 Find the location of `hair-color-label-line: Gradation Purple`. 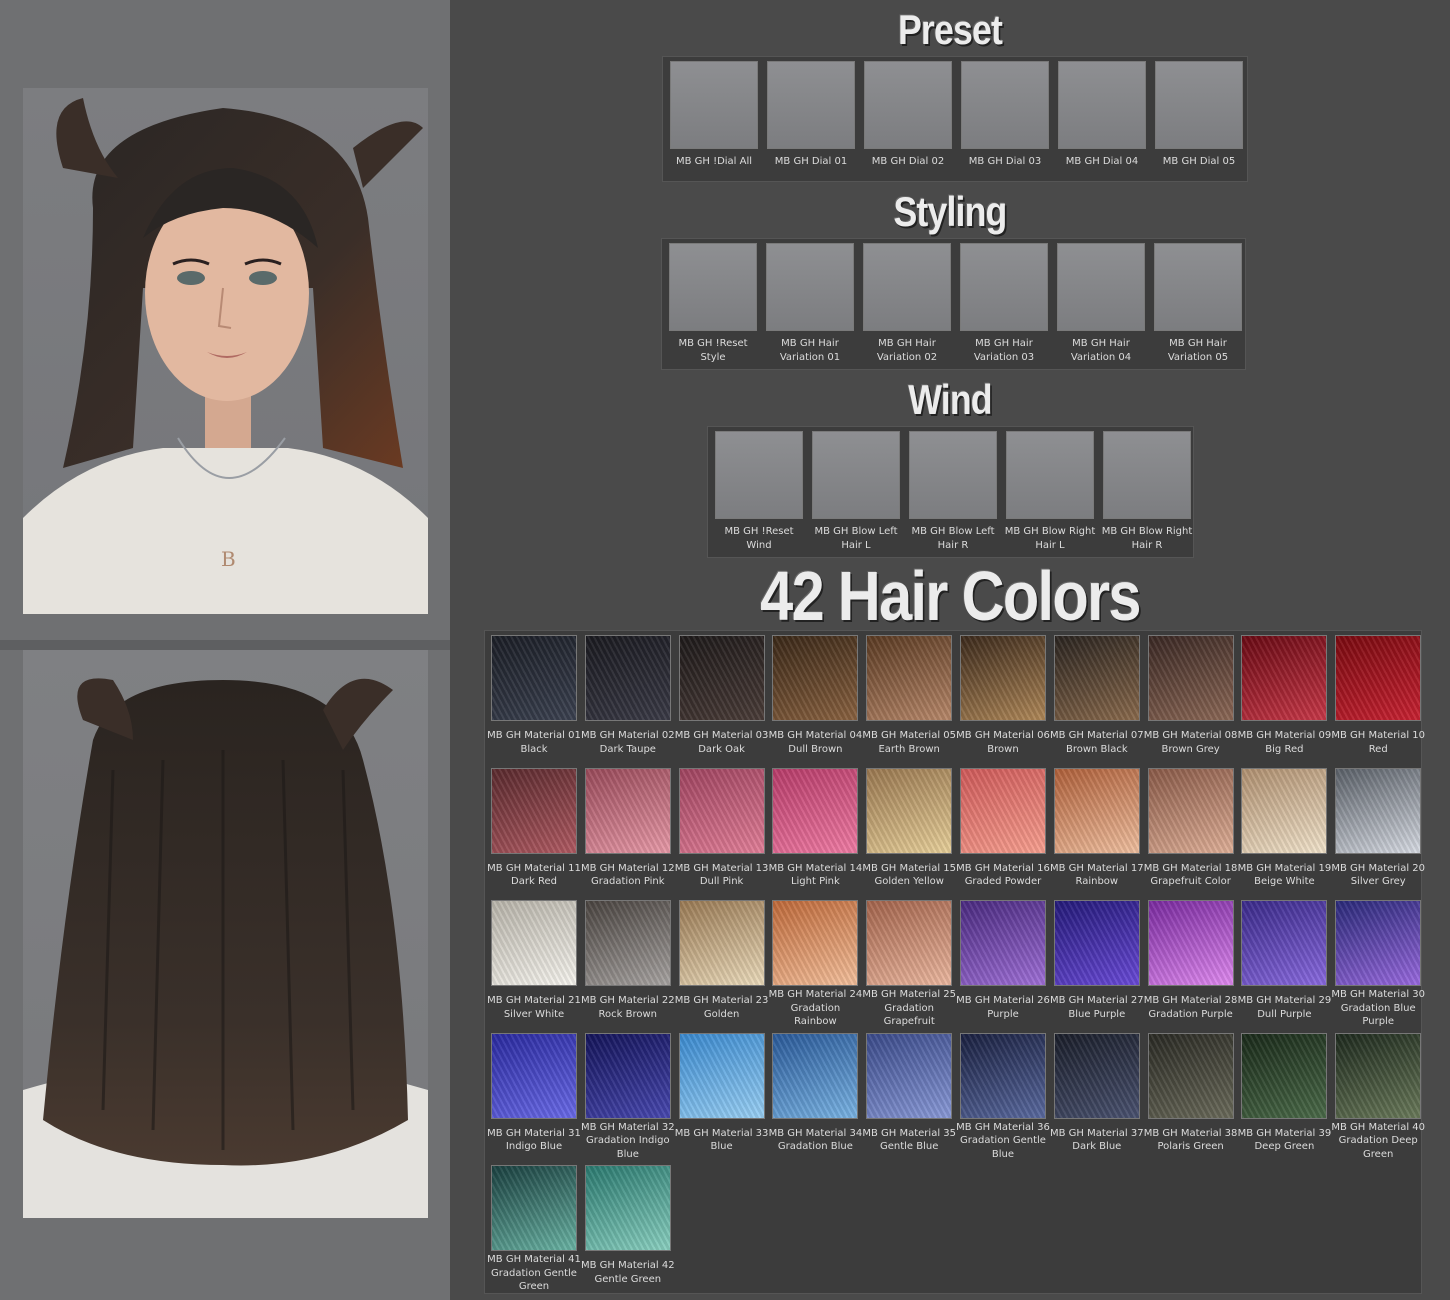

hair-color-label-line: Gradation Purple is located at coordinates (1190, 1014).